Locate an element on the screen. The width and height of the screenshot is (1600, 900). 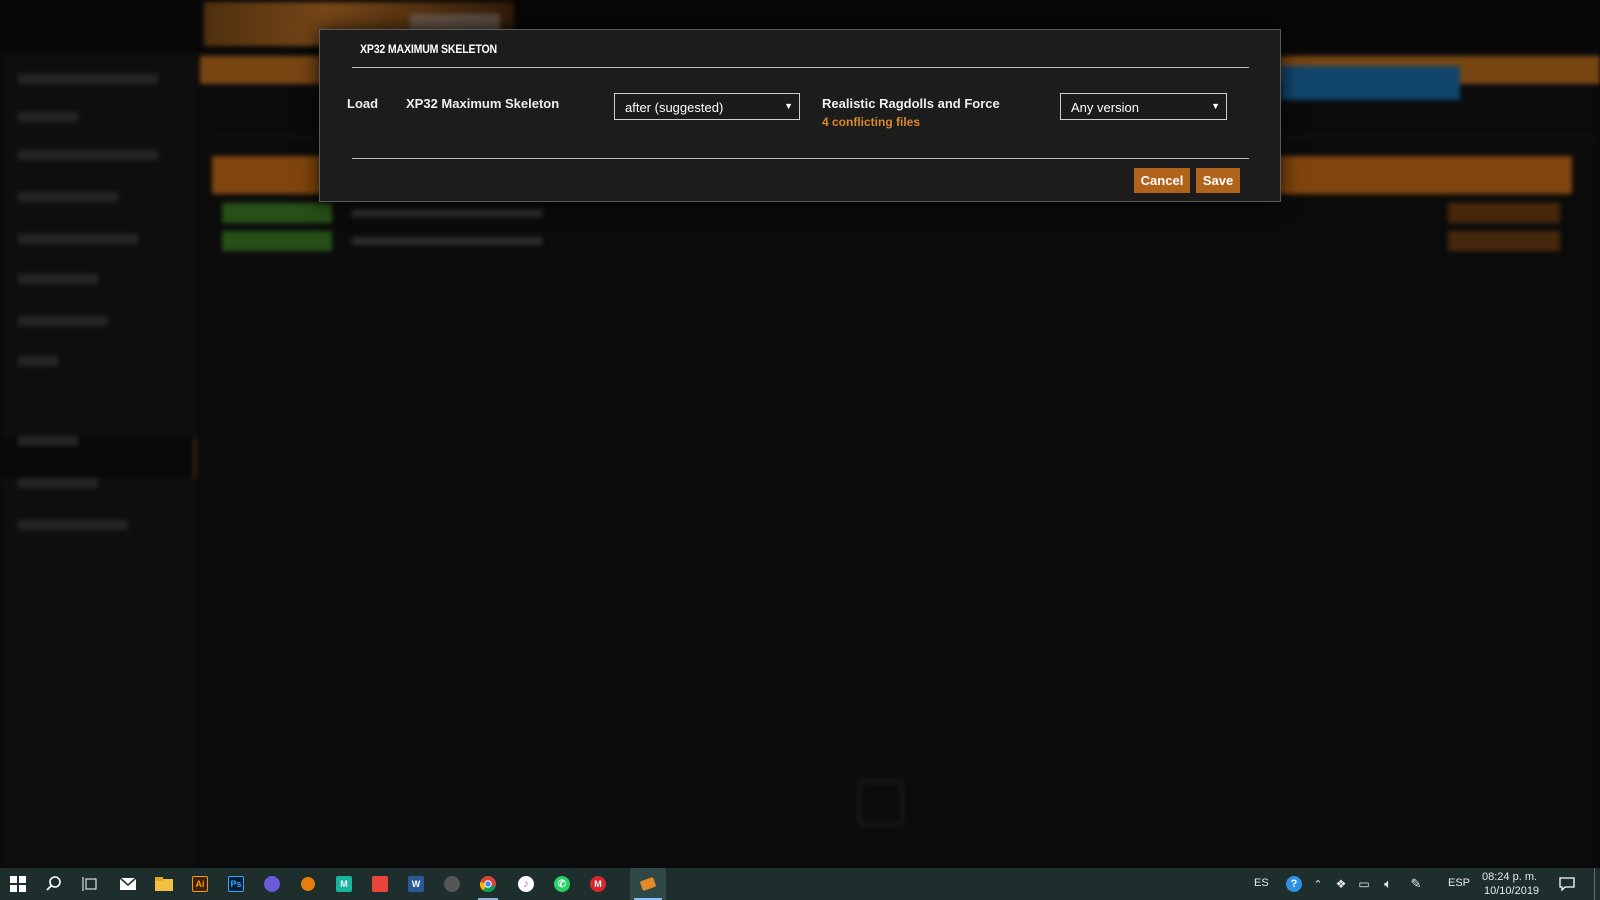
mega-icon: M is located at coordinates (598, 884).